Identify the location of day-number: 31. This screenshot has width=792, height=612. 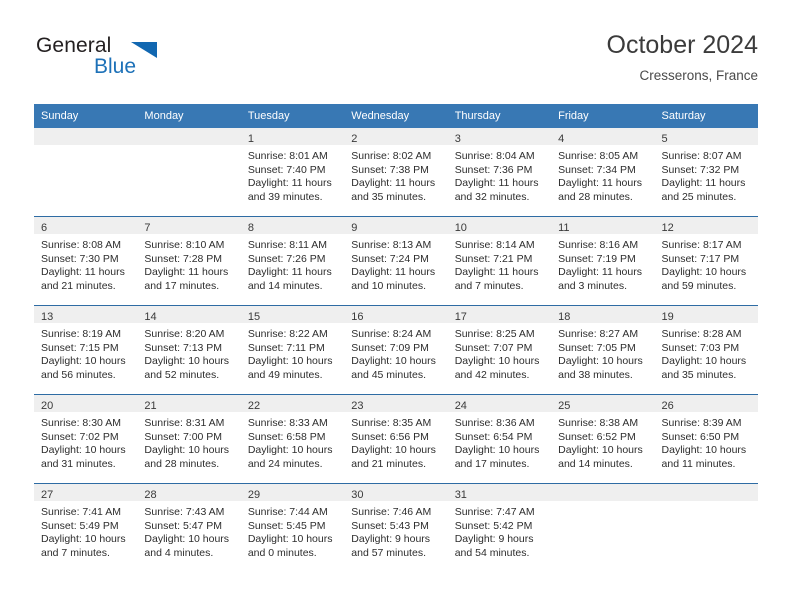
(460, 495).